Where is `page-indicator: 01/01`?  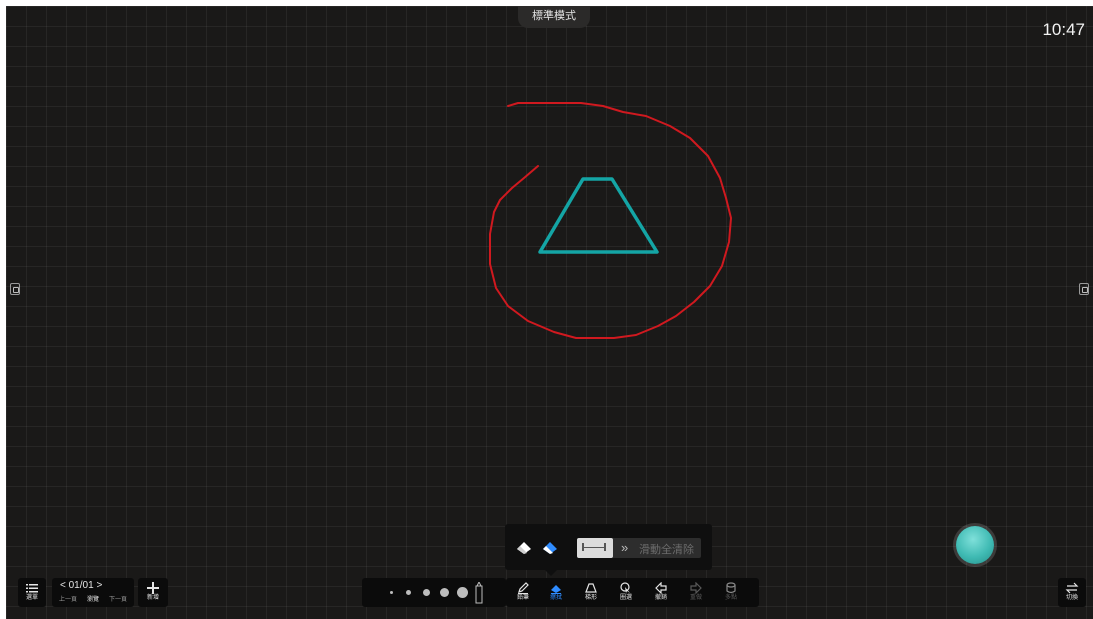 page-indicator: 01/01 is located at coordinates (81, 585).